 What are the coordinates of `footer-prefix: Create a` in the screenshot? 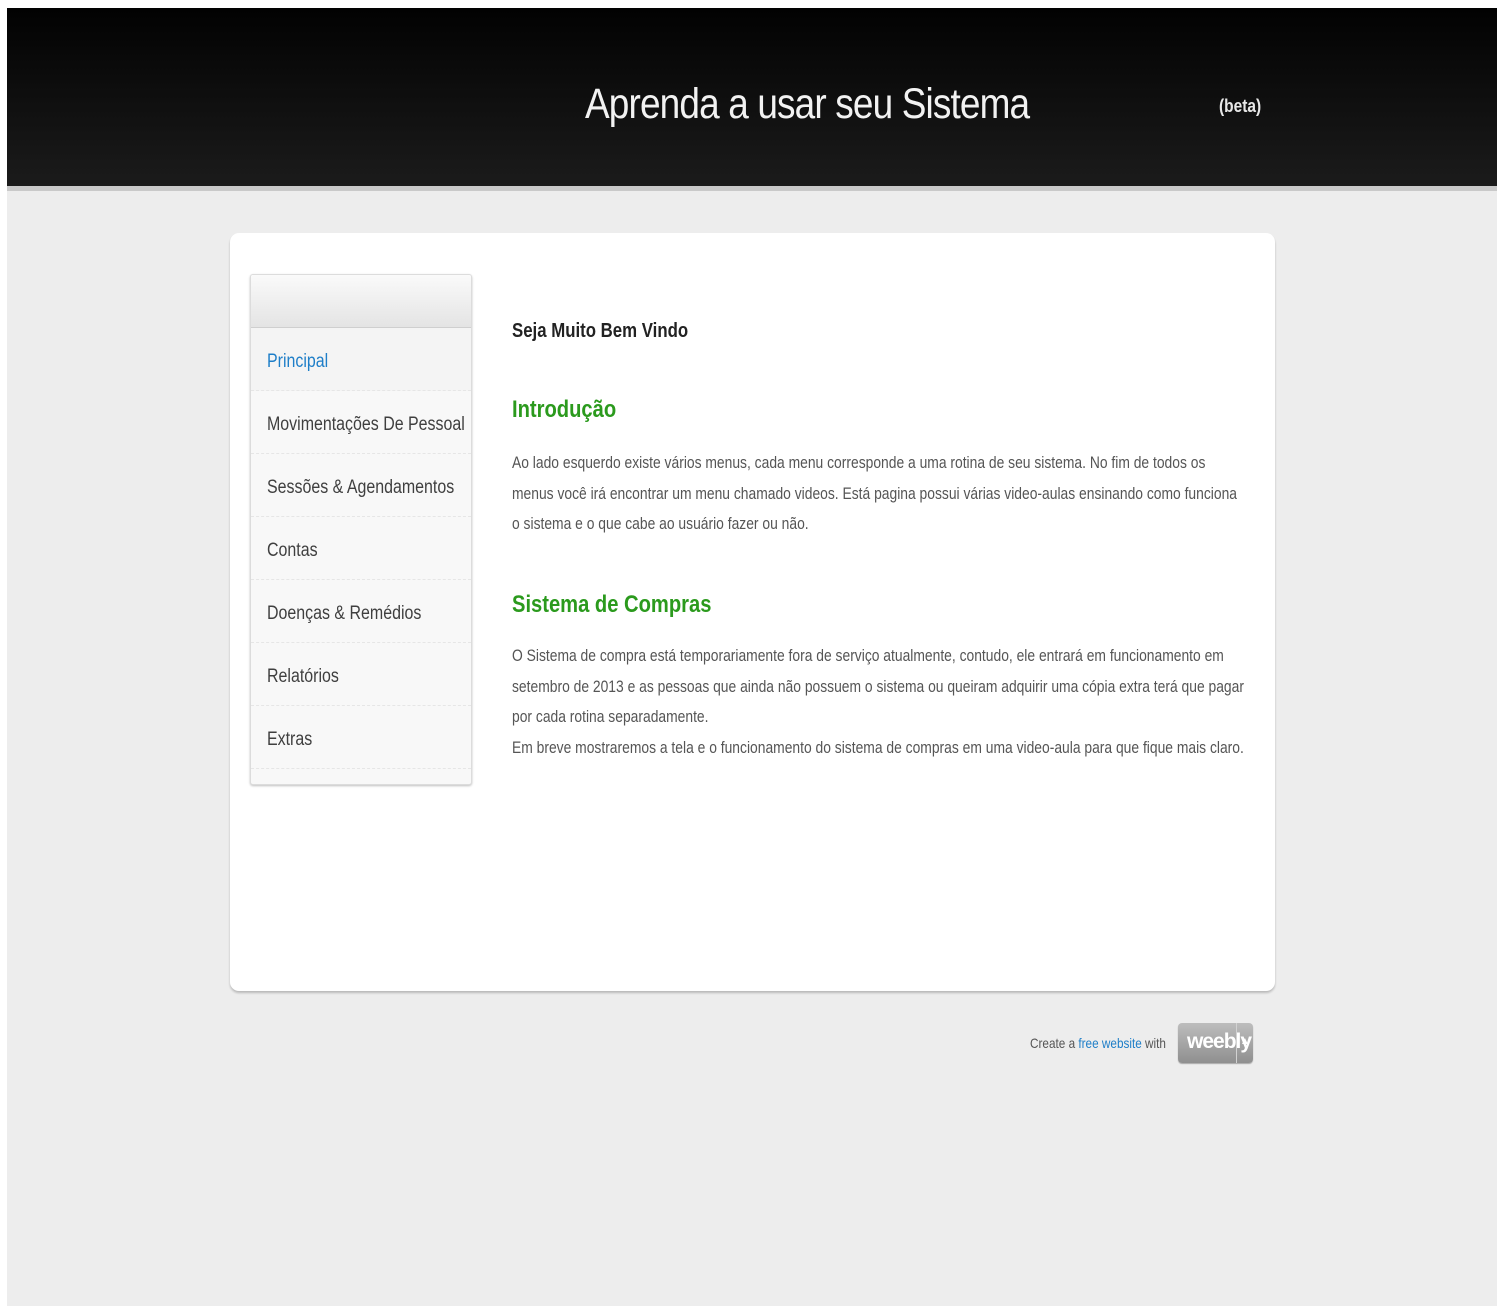 It's located at (1053, 1043).